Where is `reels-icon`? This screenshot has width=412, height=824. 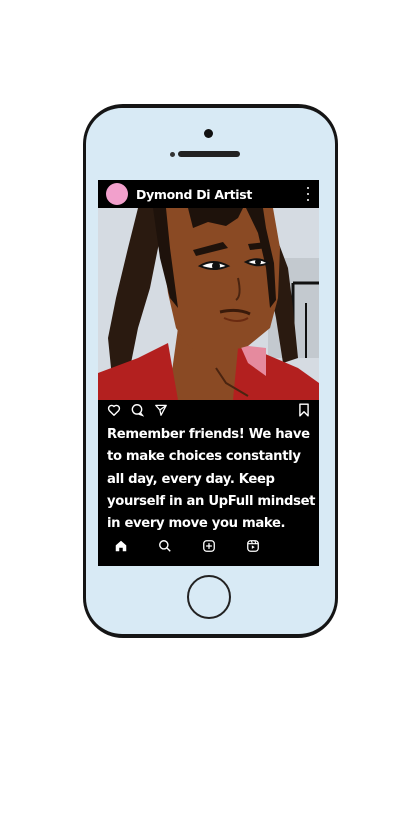
reels-icon is located at coordinates (253, 546).